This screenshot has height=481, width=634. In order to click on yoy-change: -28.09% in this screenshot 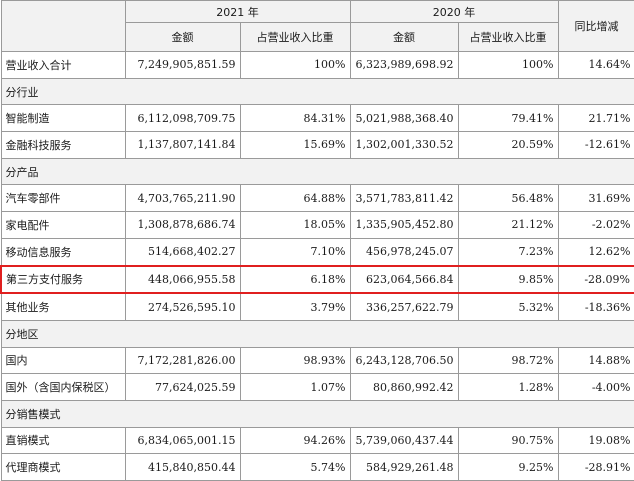, I will do `click(595, 279)`.